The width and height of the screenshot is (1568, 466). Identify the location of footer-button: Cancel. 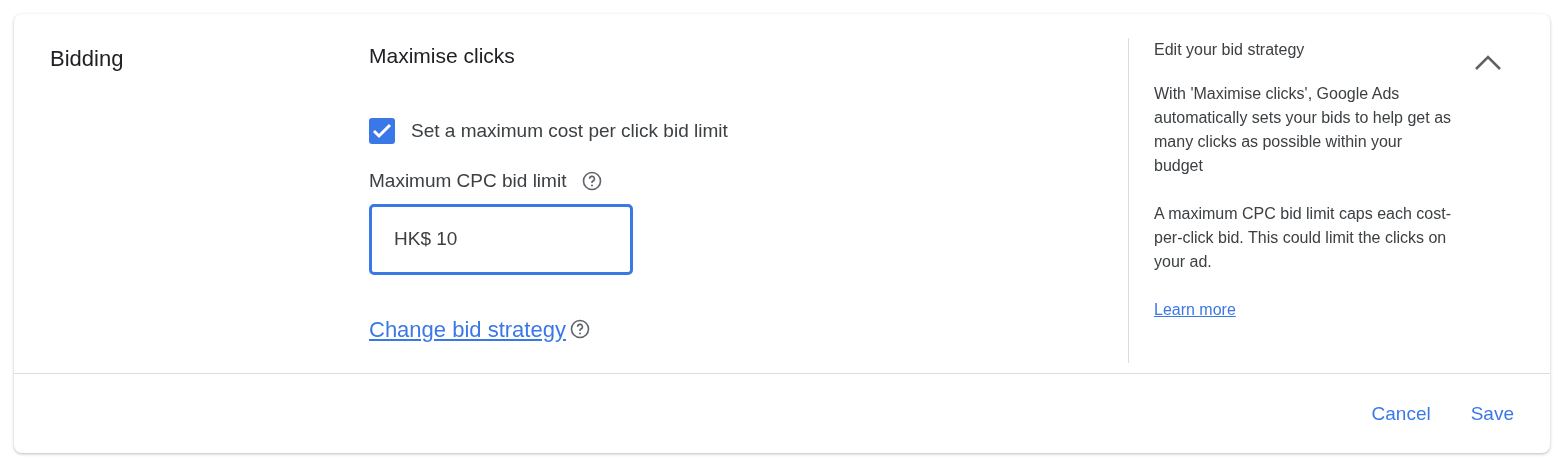
(1401, 414).